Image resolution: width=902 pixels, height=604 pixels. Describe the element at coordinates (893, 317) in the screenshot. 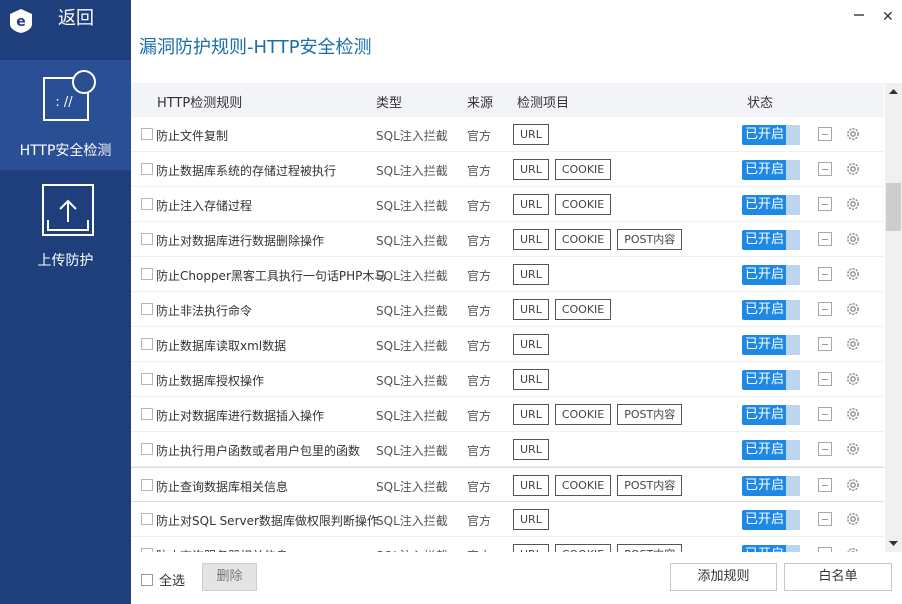

I see `vertical-scrollbar` at that location.